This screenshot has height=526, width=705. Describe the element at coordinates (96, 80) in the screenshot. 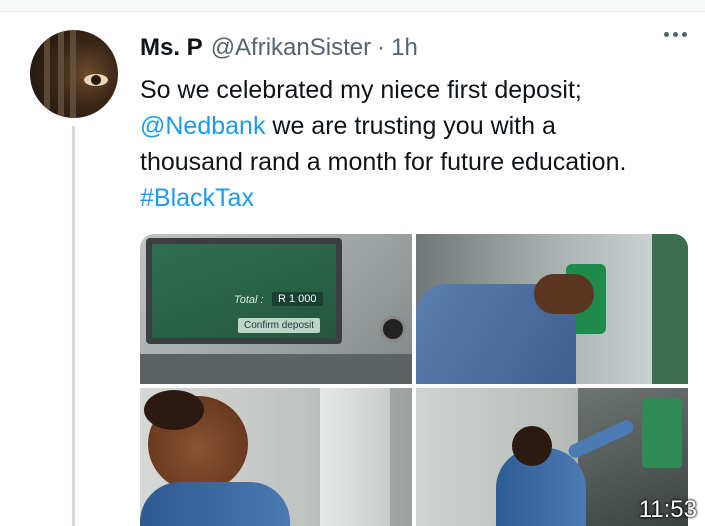

I see `avatar-eye` at that location.